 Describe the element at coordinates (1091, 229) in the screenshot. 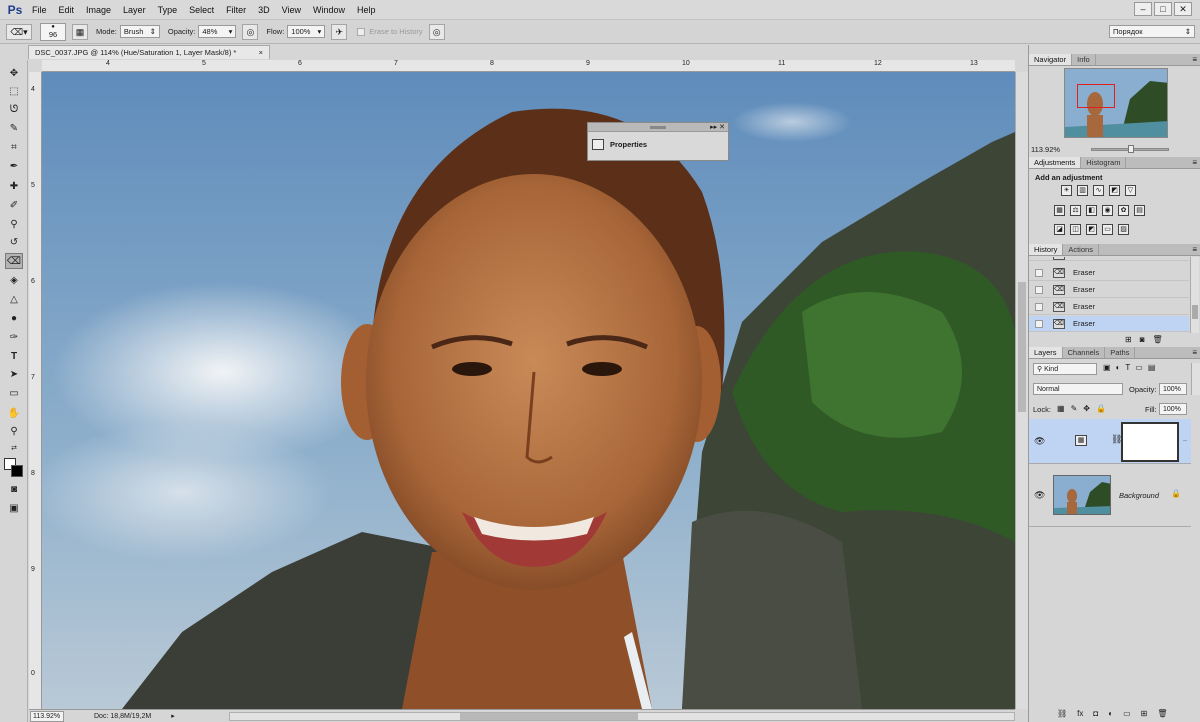

I see `threshold-icon: ◩` at that location.